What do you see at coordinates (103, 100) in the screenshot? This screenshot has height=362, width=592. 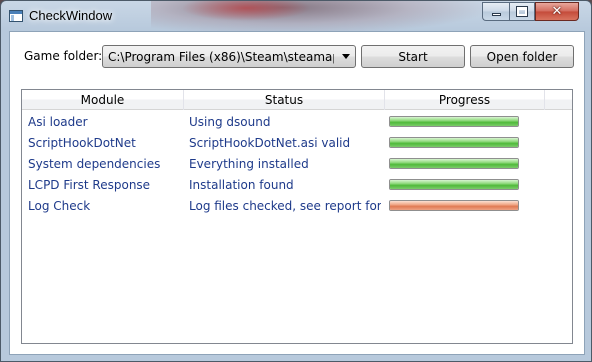 I see `column-header-module: Module` at bounding box center [103, 100].